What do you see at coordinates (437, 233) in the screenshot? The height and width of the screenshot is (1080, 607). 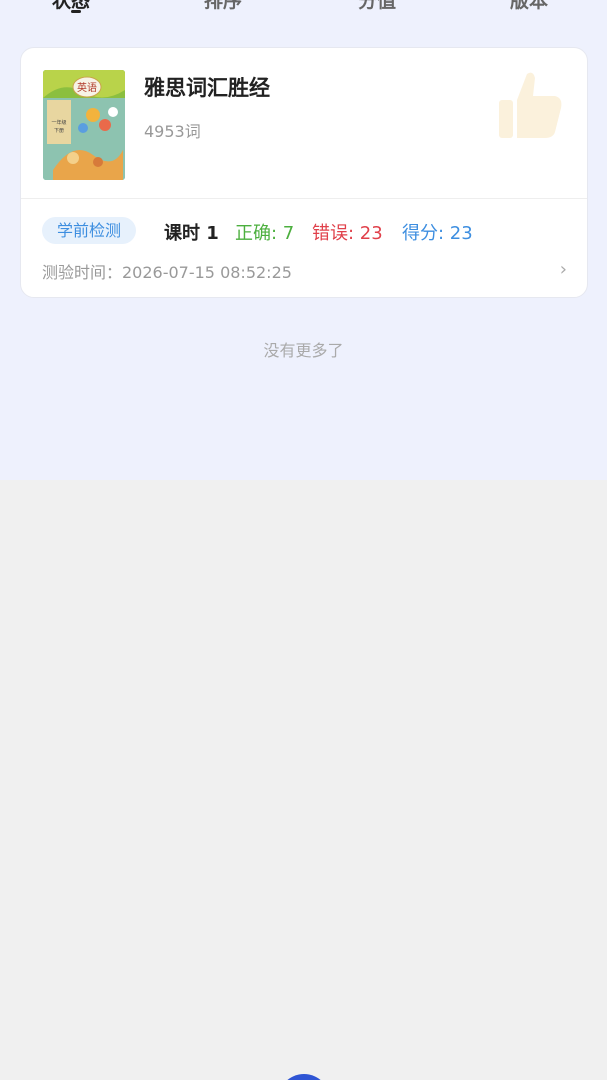 I see `score-value: 得分: 23` at bounding box center [437, 233].